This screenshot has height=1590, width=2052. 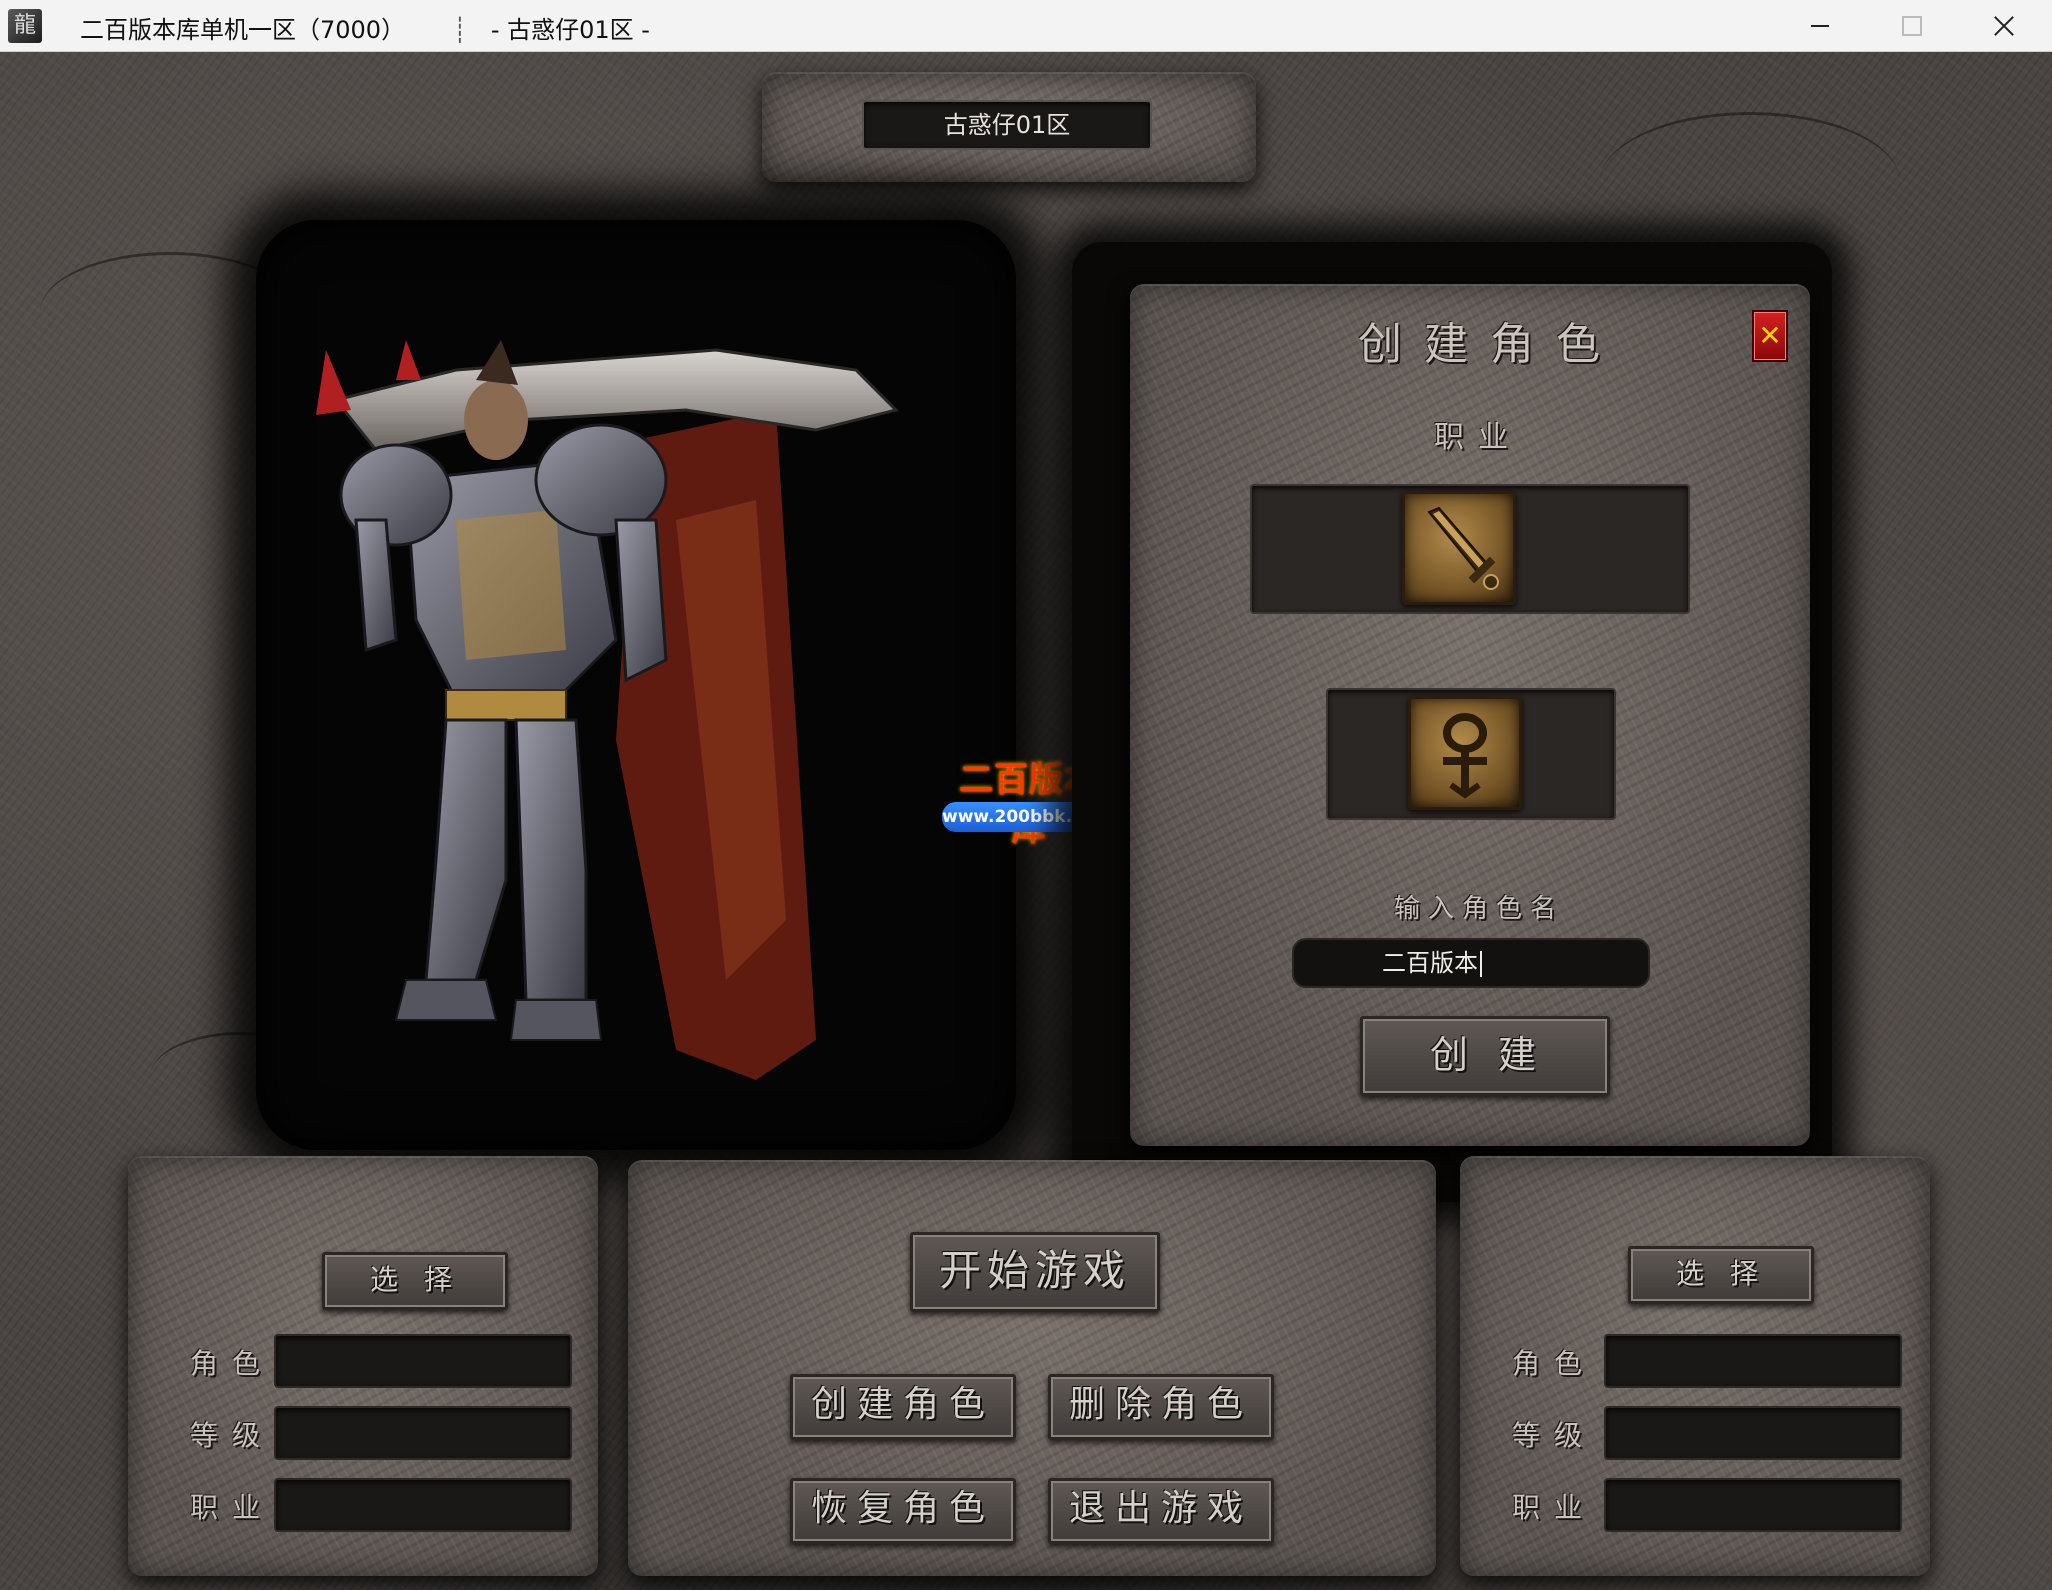 I want to click on quit-game-button: 退出游戏, so click(x=1161, y=1511).